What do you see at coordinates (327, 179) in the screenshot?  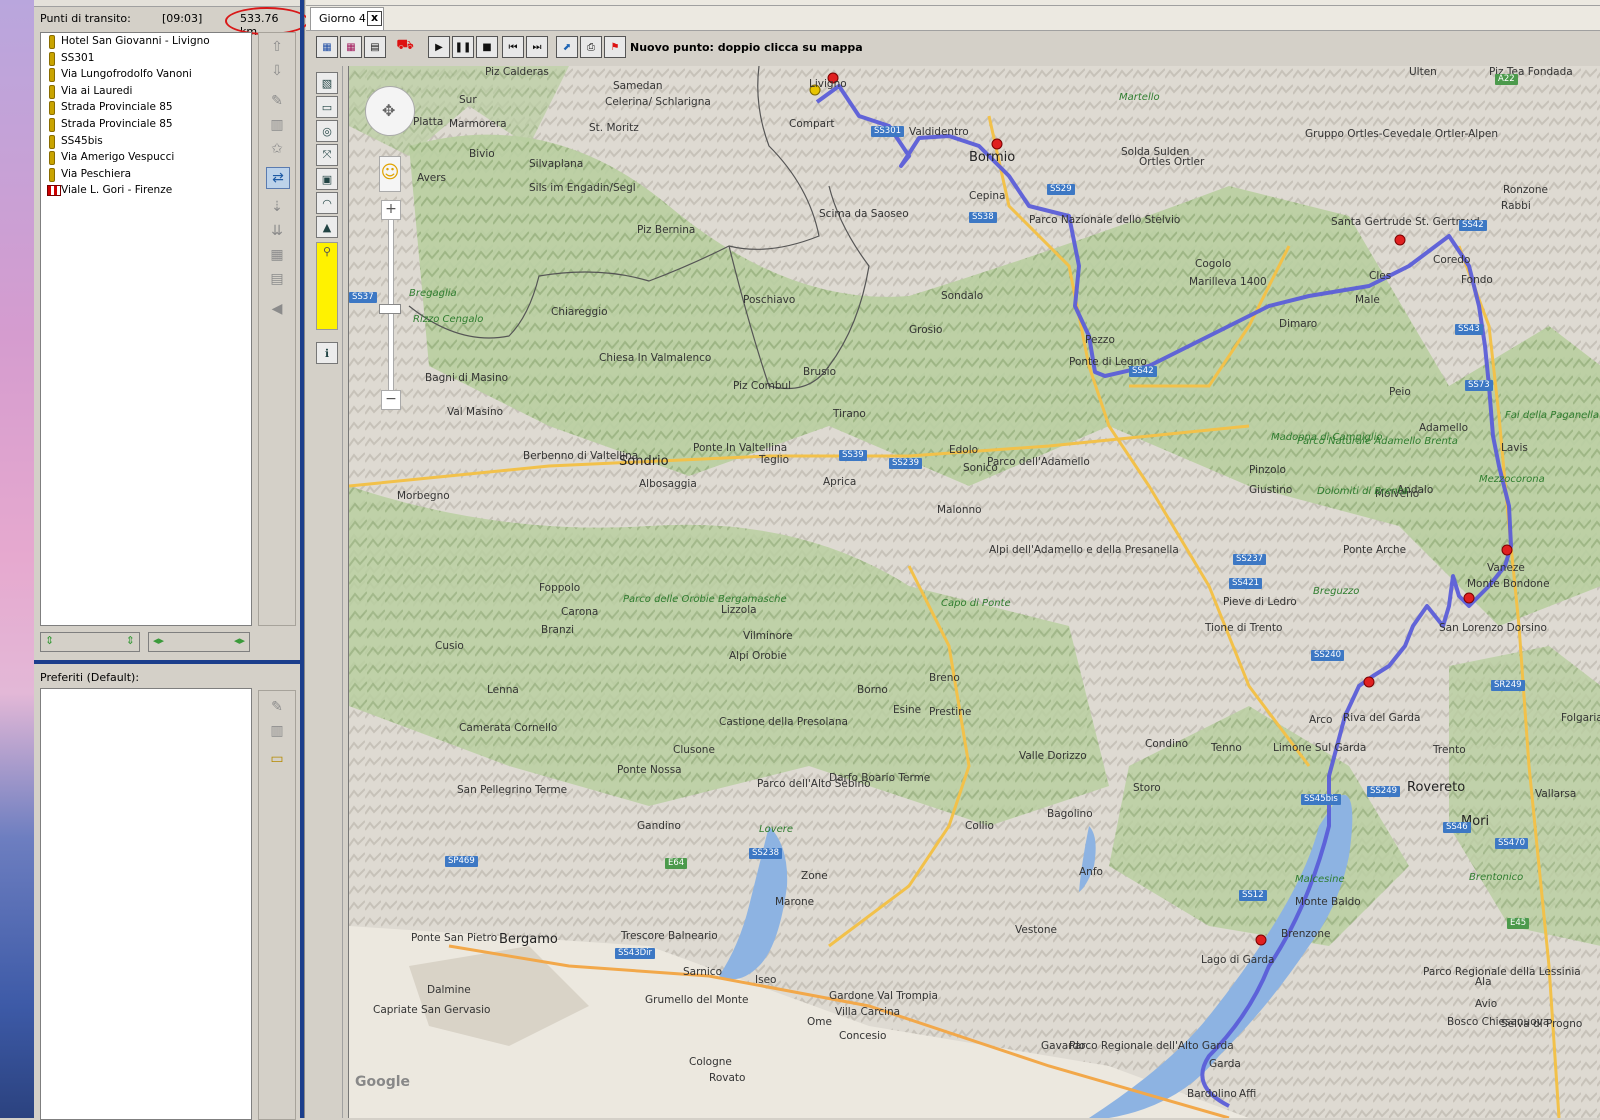 I see `gps-device-icon: ▣` at bounding box center [327, 179].